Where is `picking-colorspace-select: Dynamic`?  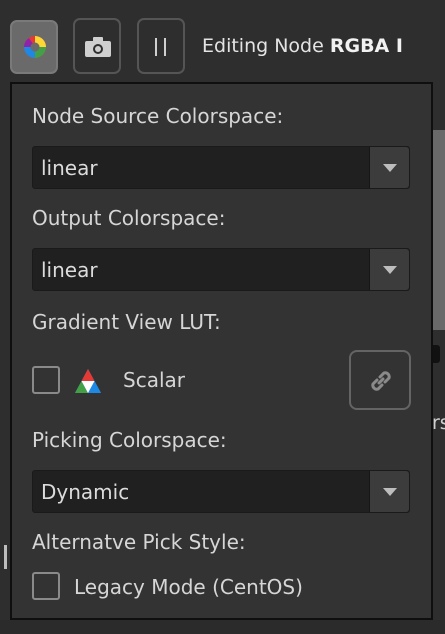 picking-colorspace-select: Dynamic is located at coordinates (221, 491).